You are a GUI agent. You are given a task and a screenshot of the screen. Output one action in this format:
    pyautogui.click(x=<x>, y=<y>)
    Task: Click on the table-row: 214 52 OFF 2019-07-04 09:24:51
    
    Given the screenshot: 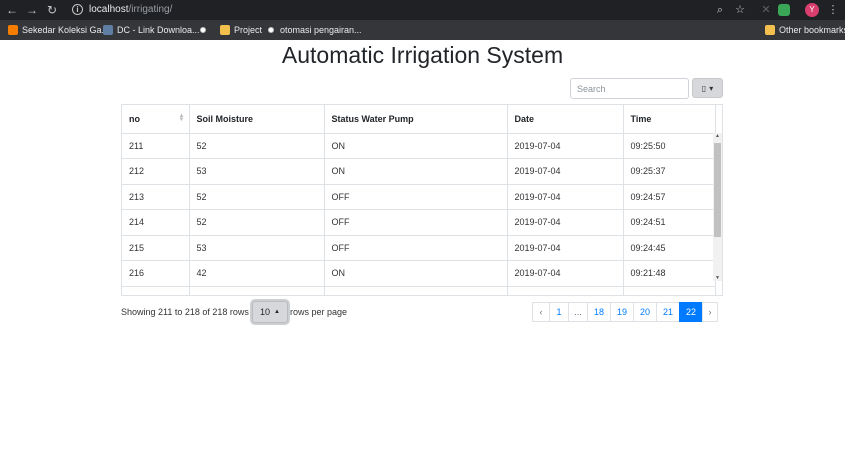 What is the action you would take?
    pyautogui.click(x=419, y=222)
    